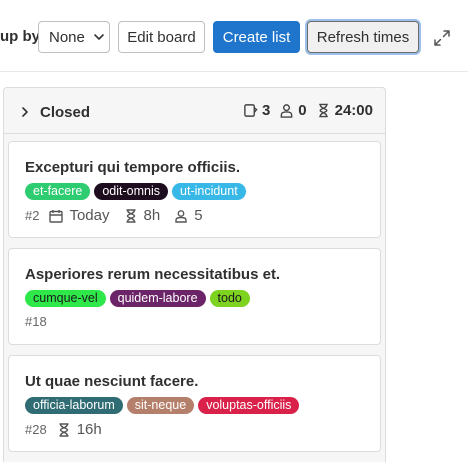 This screenshot has height=462, width=468. Describe the element at coordinates (32, 215) in the screenshot. I see `issue-number: #2` at that location.